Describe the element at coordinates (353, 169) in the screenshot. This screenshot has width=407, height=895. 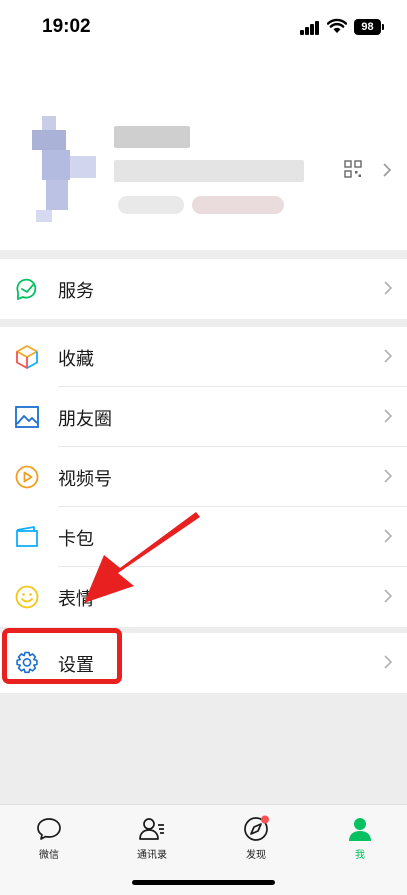
I see `qr-code-icon` at that location.